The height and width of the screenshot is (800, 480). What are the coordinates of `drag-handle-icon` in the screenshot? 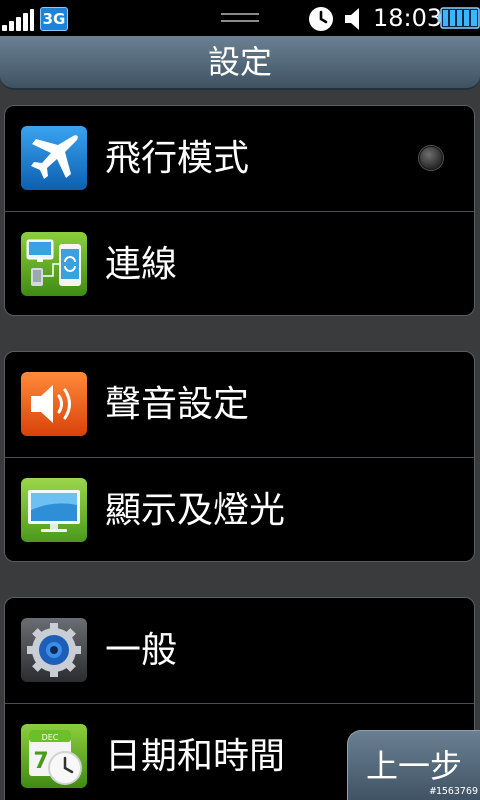 It's located at (240, 18).